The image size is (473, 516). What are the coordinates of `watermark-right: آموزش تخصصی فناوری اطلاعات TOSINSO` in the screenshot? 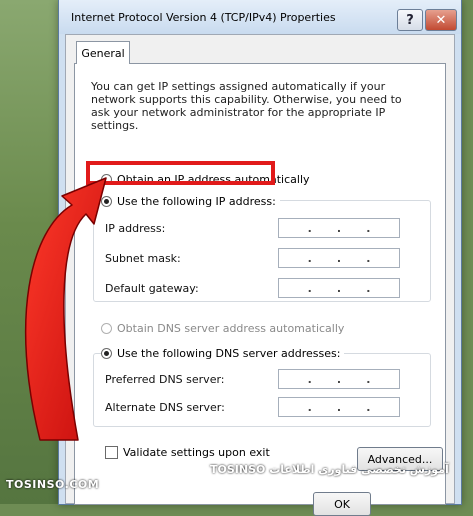 It's located at (329, 469).